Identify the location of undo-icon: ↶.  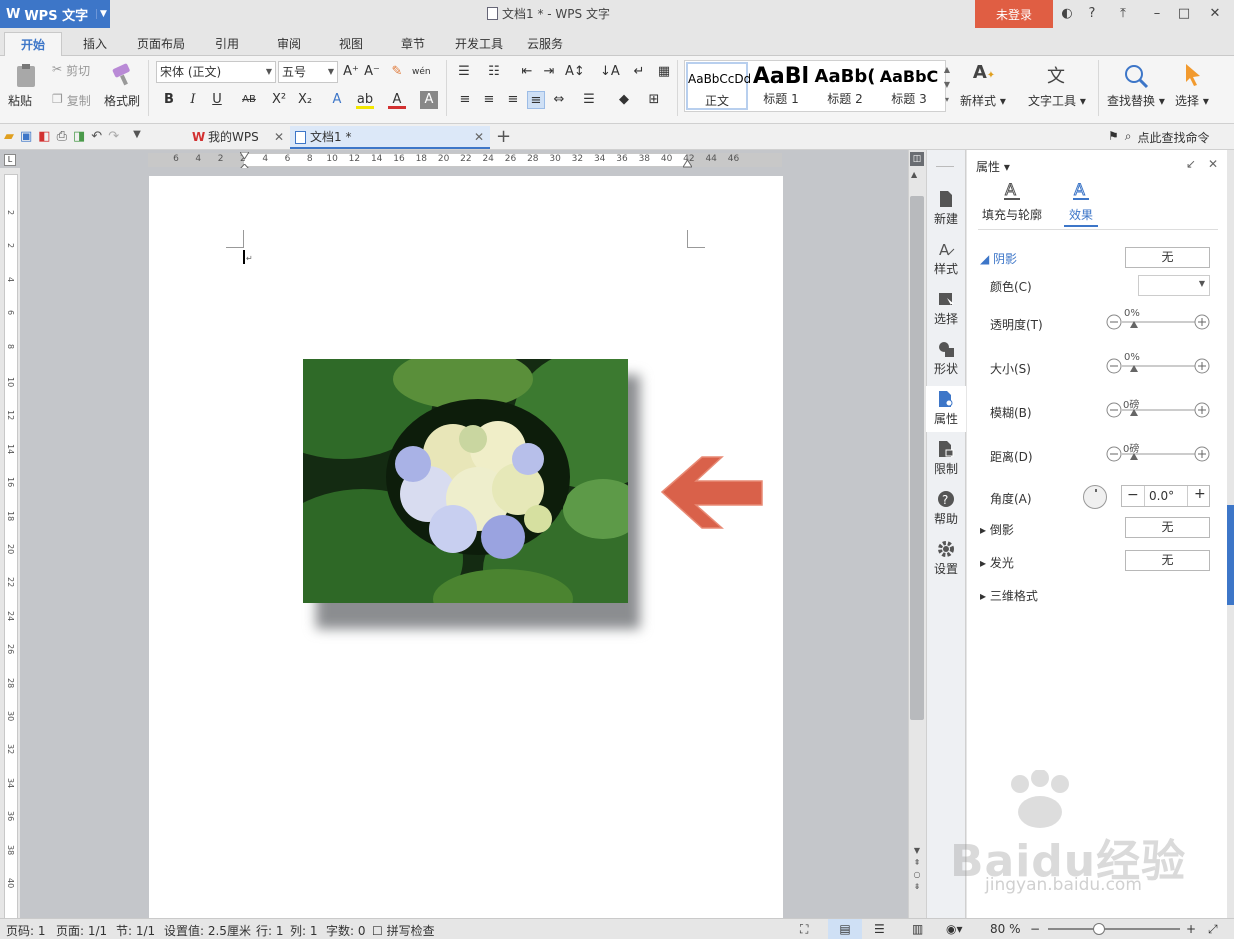
(96, 136).